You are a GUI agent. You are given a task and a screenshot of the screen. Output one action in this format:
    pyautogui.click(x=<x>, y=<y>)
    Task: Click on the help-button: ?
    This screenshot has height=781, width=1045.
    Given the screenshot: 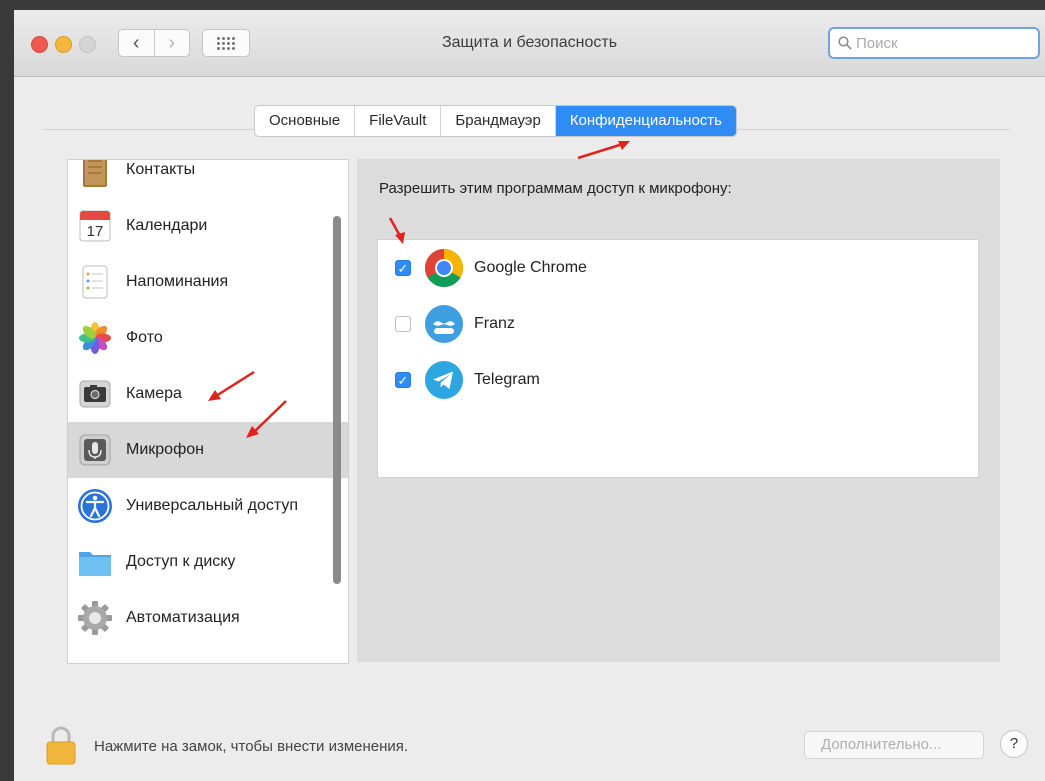 What is the action you would take?
    pyautogui.click(x=1014, y=744)
    